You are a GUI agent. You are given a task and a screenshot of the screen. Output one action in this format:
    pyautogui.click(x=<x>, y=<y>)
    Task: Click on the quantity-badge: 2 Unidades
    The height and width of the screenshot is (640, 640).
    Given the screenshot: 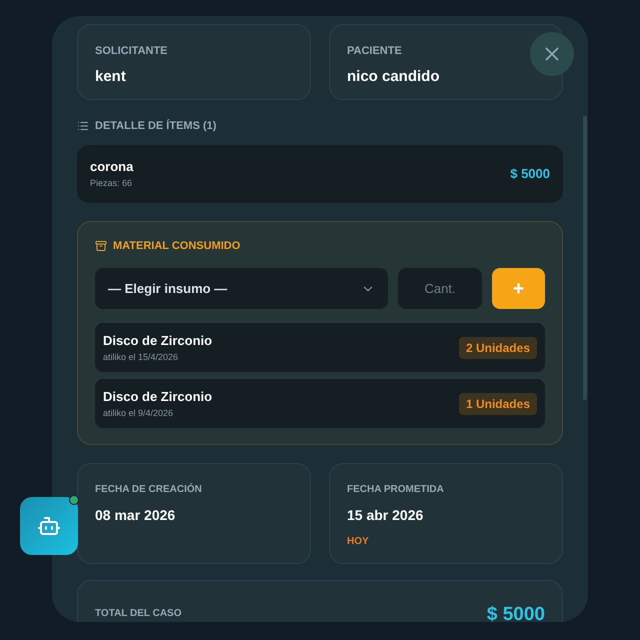 What is the action you would take?
    pyautogui.click(x=497, y=347)
    